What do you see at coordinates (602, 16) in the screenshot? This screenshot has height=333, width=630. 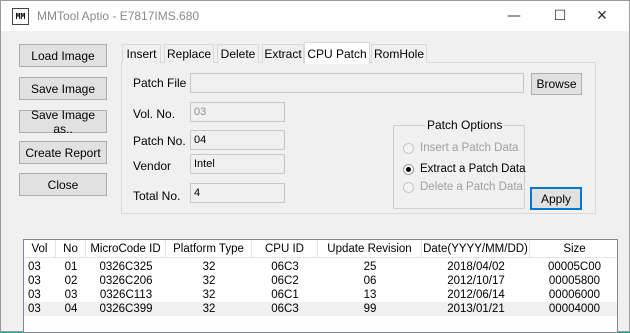 I see `close-window-button: ✕` at bounding box center [602, 16].